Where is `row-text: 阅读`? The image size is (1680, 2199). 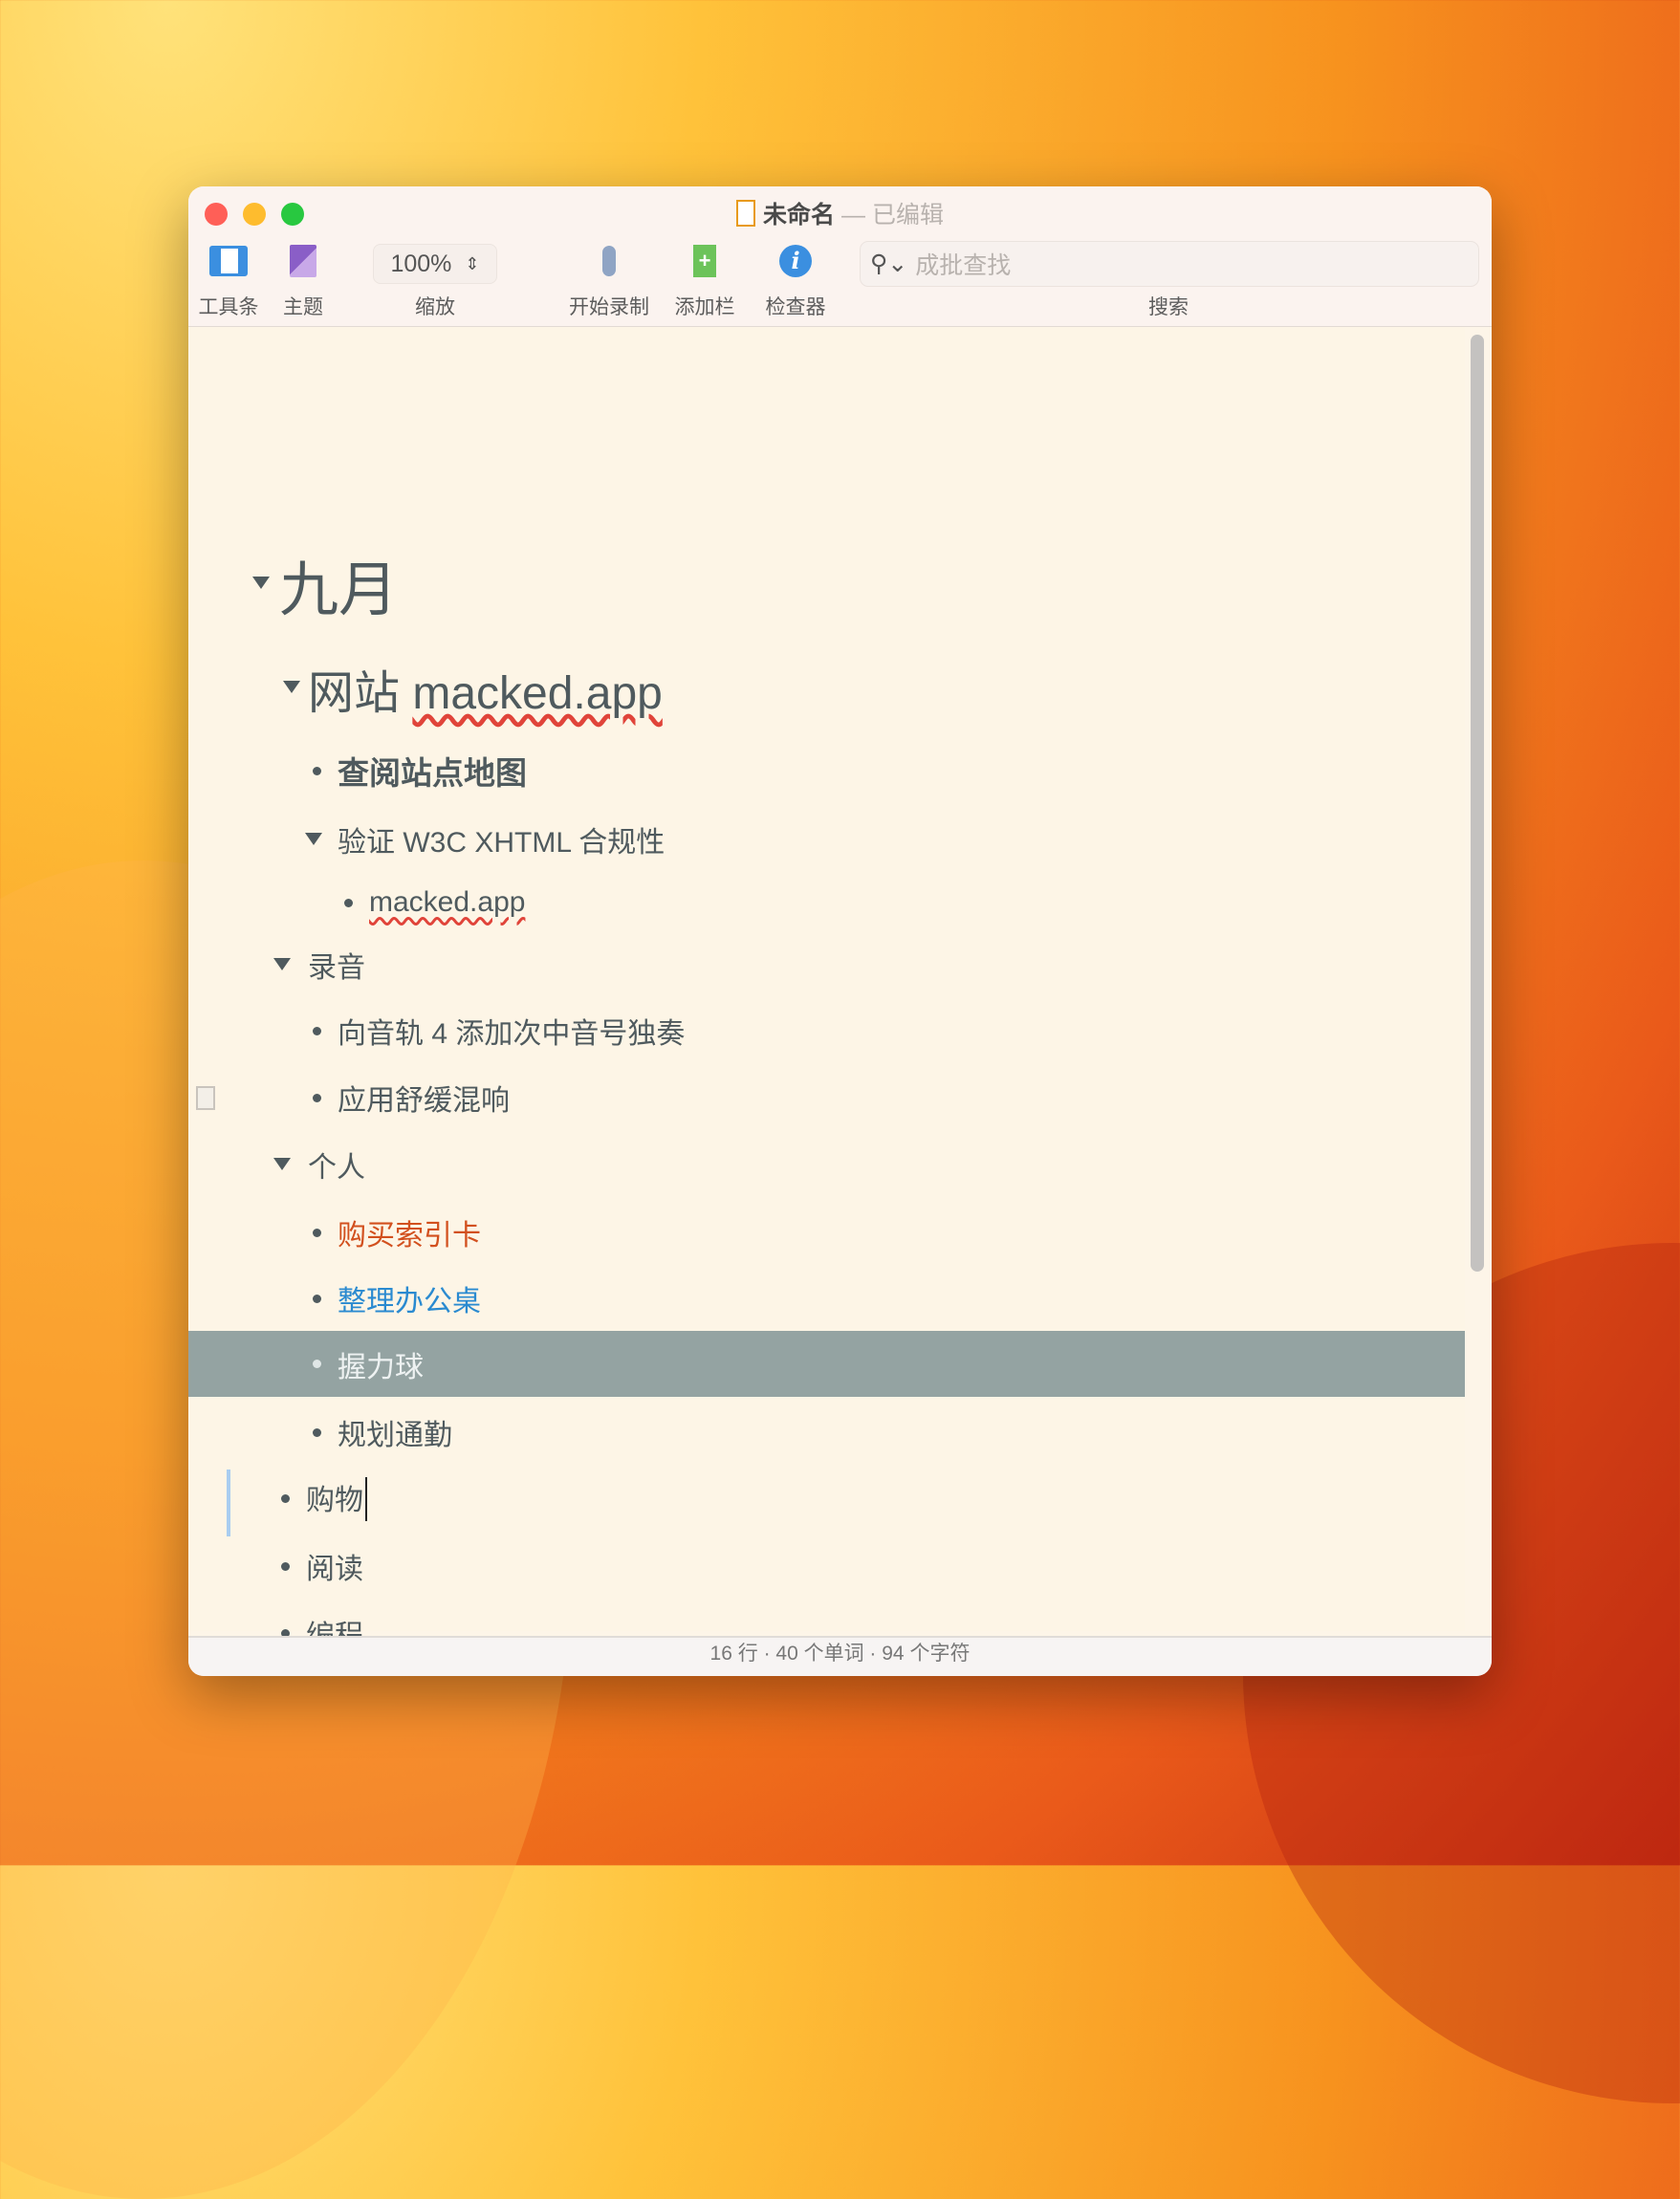 row-text: 阅读 is located at coordinates (334, 1570).